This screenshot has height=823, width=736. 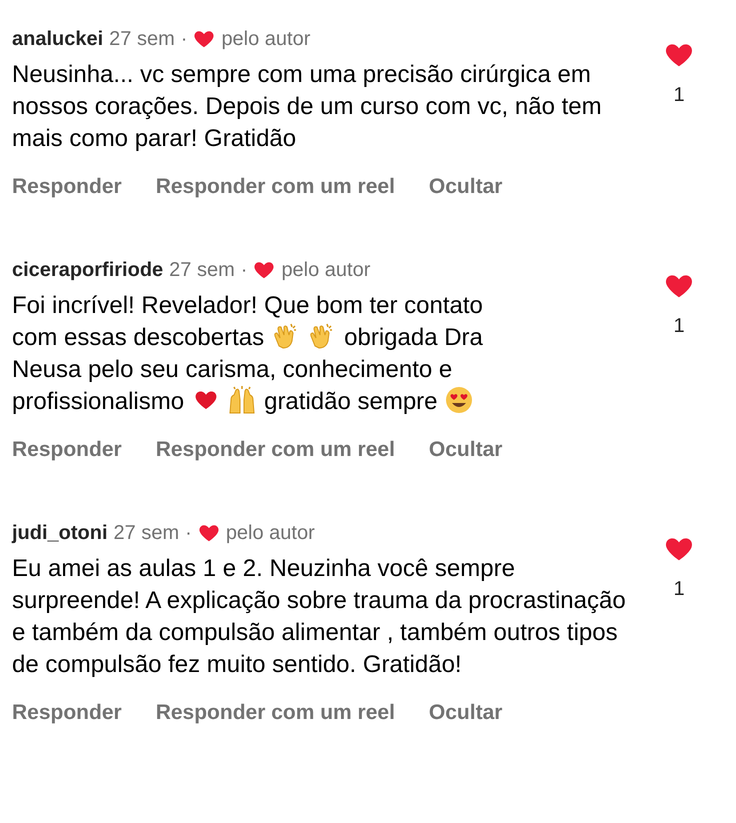 What do you see at coordinates (138, 337) in the screenshot?
I see `comment-text: com essas descobertas` at bounding box center [138, 337].